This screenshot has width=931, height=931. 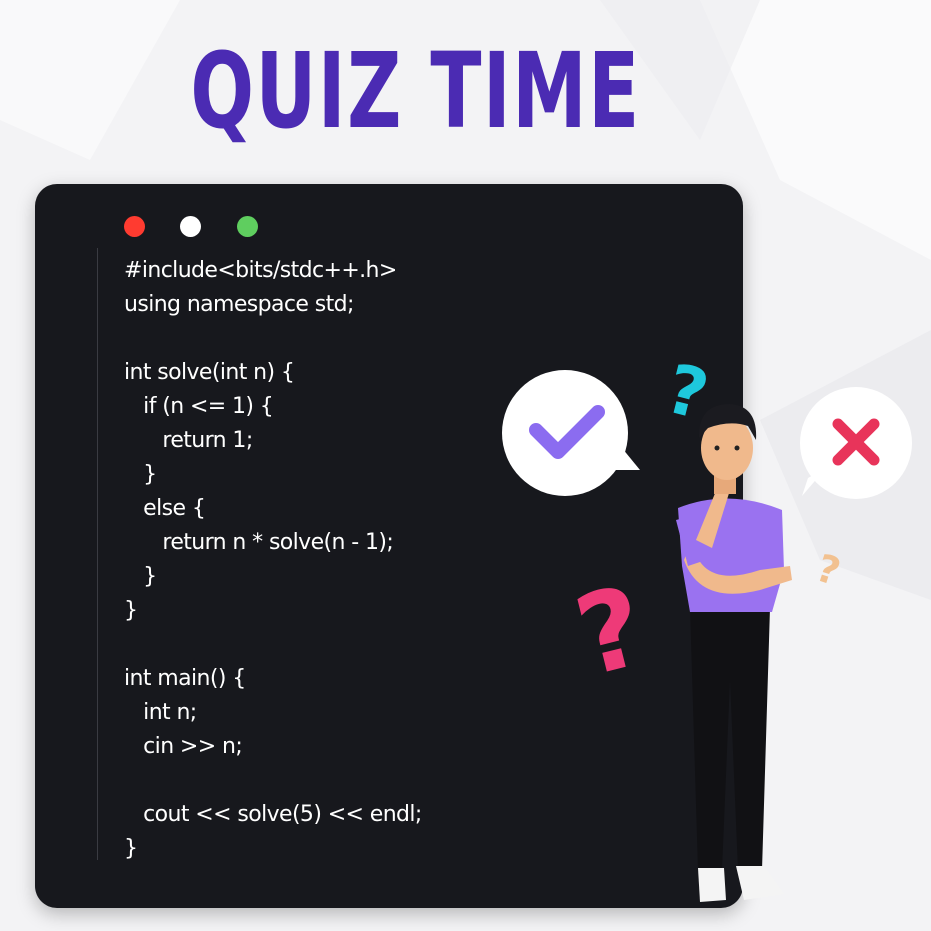 What do you see at coordinates (734, 653) in the screenshot?
I see `person-figure` at bounding box center [734, 653].